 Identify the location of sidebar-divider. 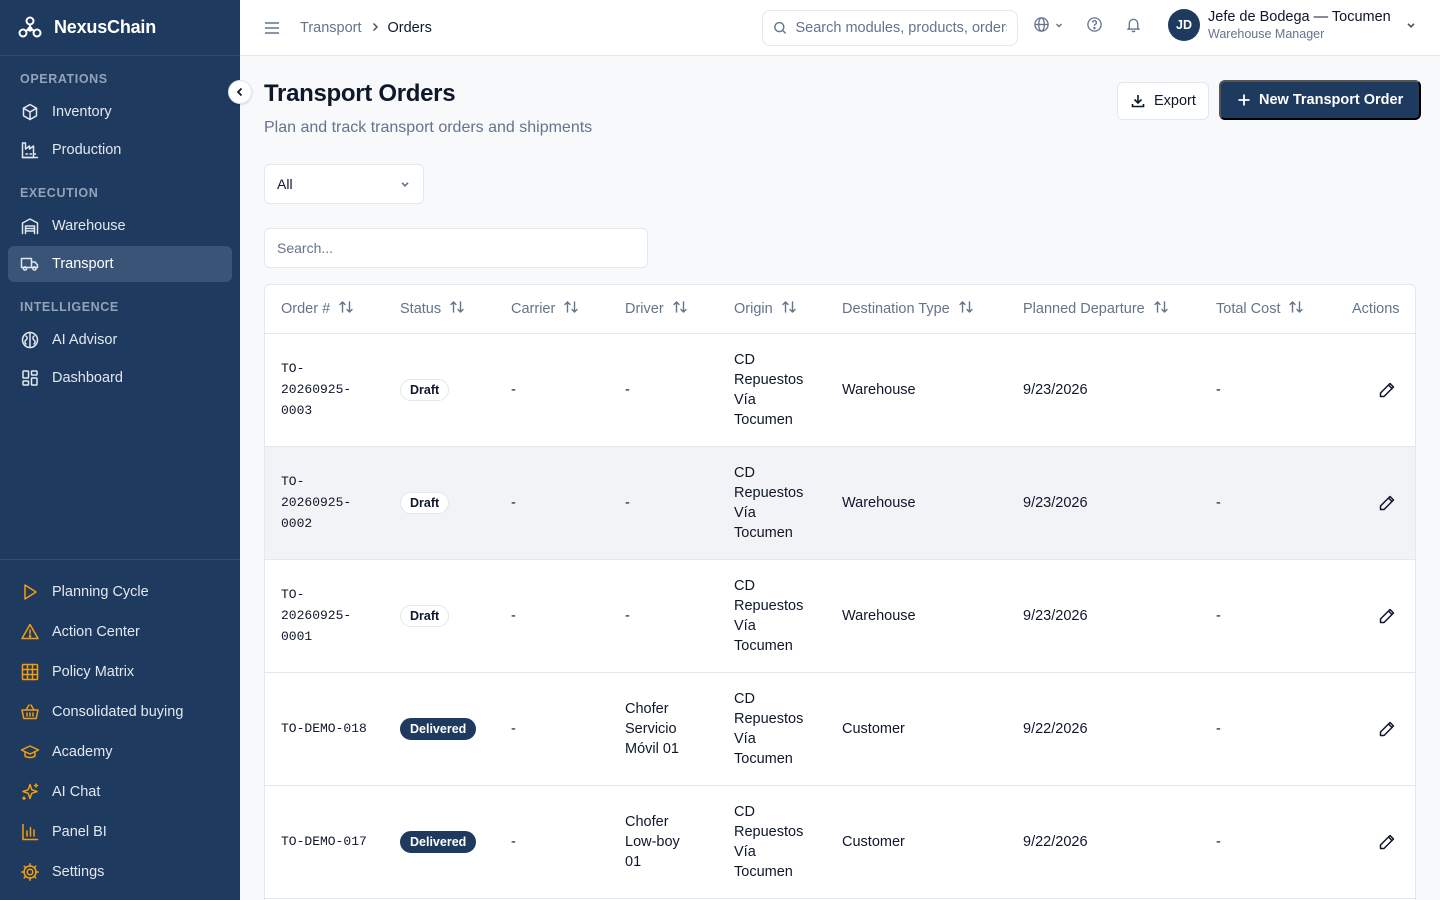
(120, 559).